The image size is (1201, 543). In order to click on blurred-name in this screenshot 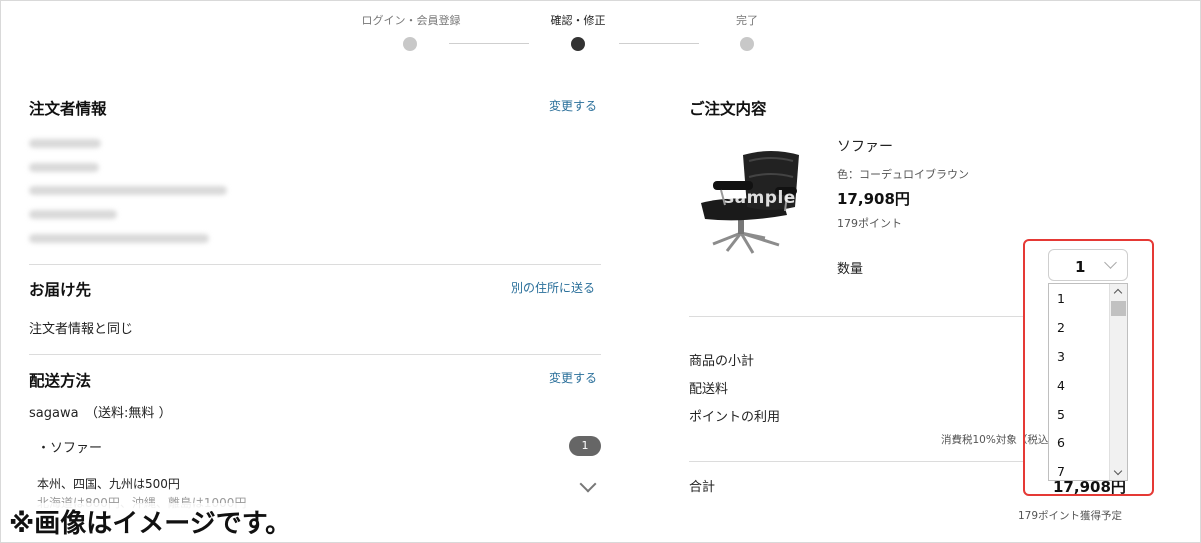, I will do `click(65, 143)`.